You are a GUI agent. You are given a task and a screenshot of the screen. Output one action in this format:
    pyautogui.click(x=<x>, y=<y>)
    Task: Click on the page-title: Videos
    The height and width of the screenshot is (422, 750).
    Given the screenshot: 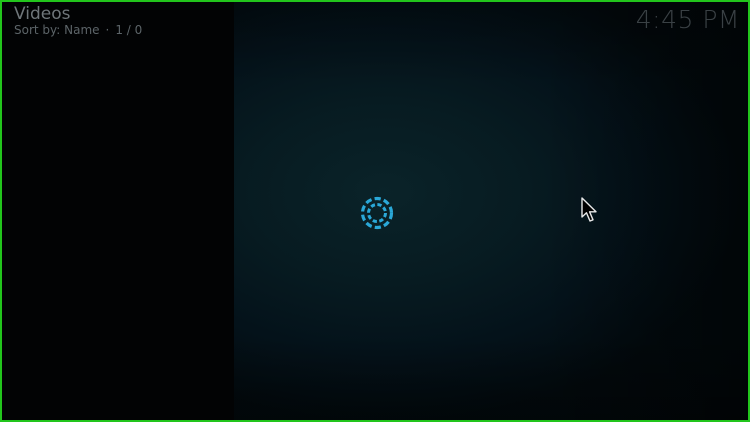 What is the action you would take?
    pyautogui.click(x=42, y=14)
    